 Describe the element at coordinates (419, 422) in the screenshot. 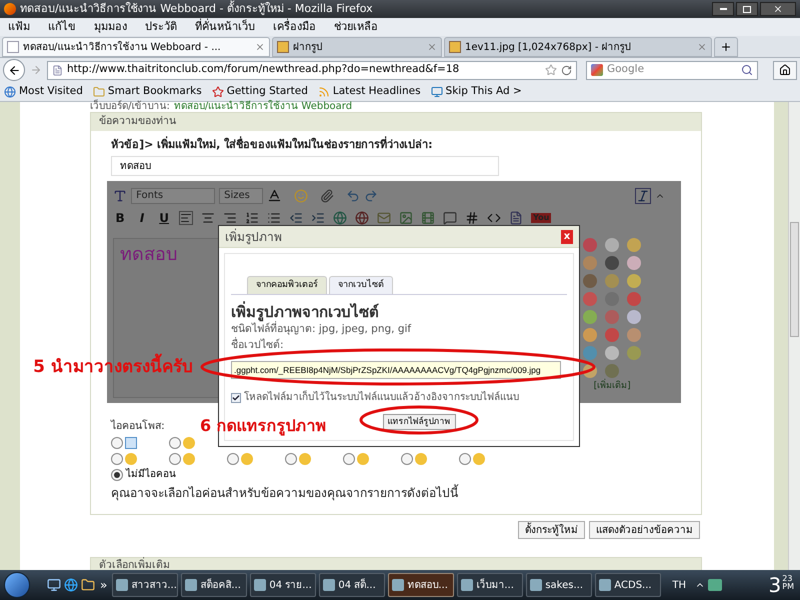

I see `insert-button: แทรกไฟล์รูปภาพ` at that location.